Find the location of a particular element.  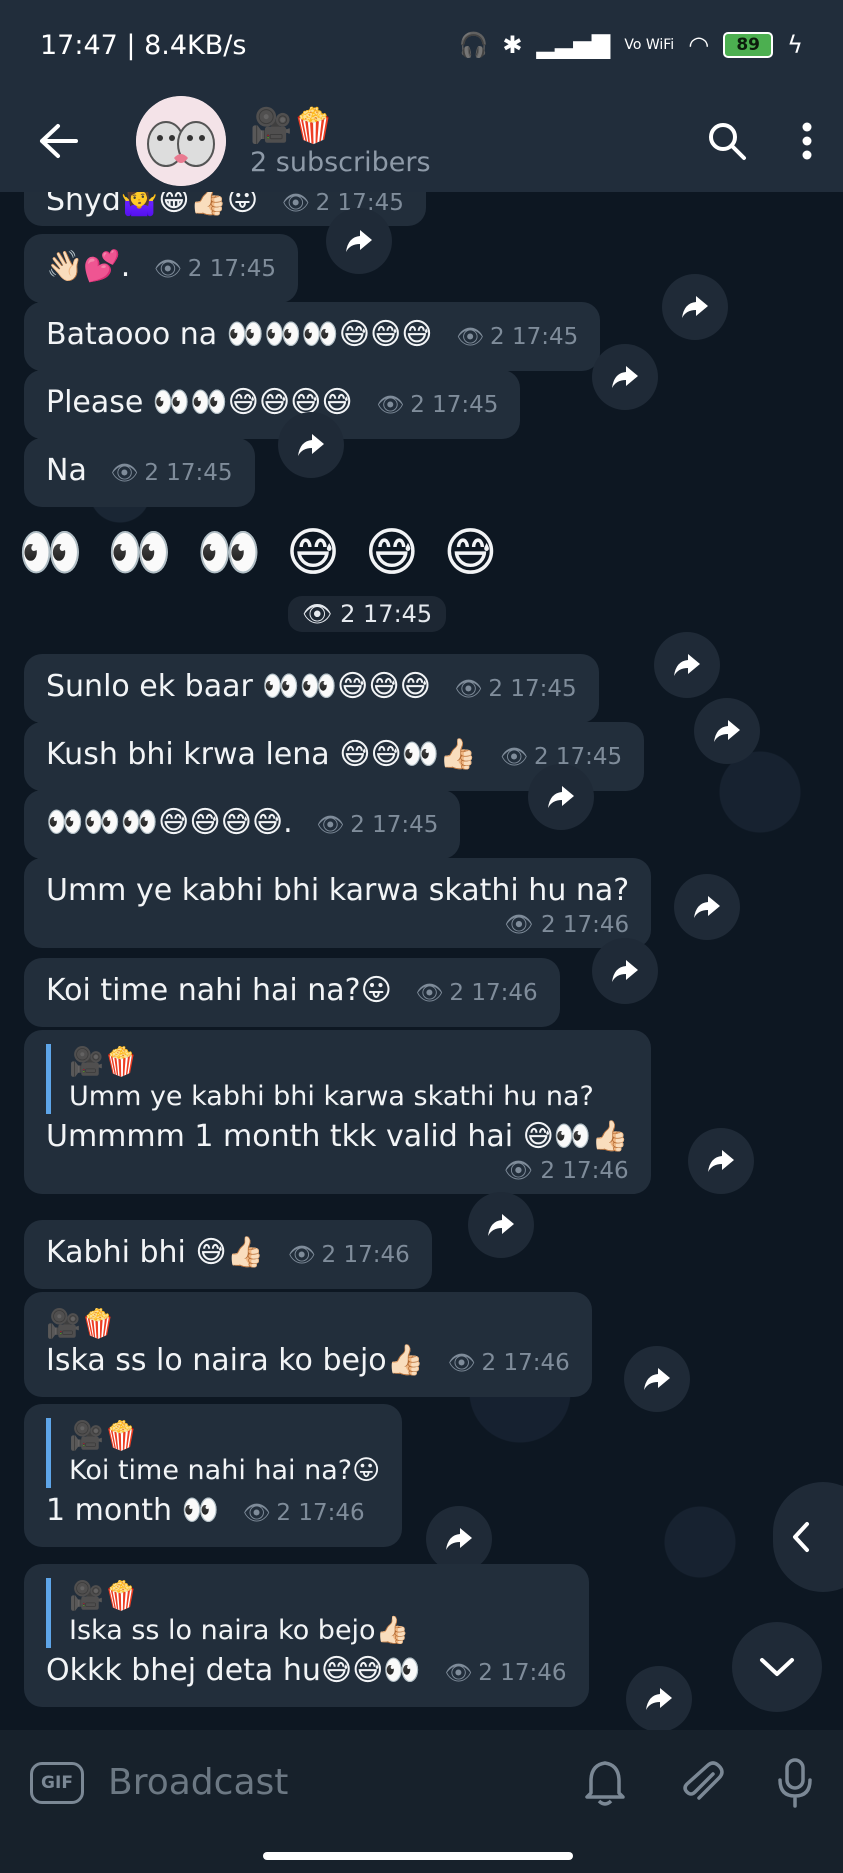

message-time: 17:45 is located at coordinates (199, 473).